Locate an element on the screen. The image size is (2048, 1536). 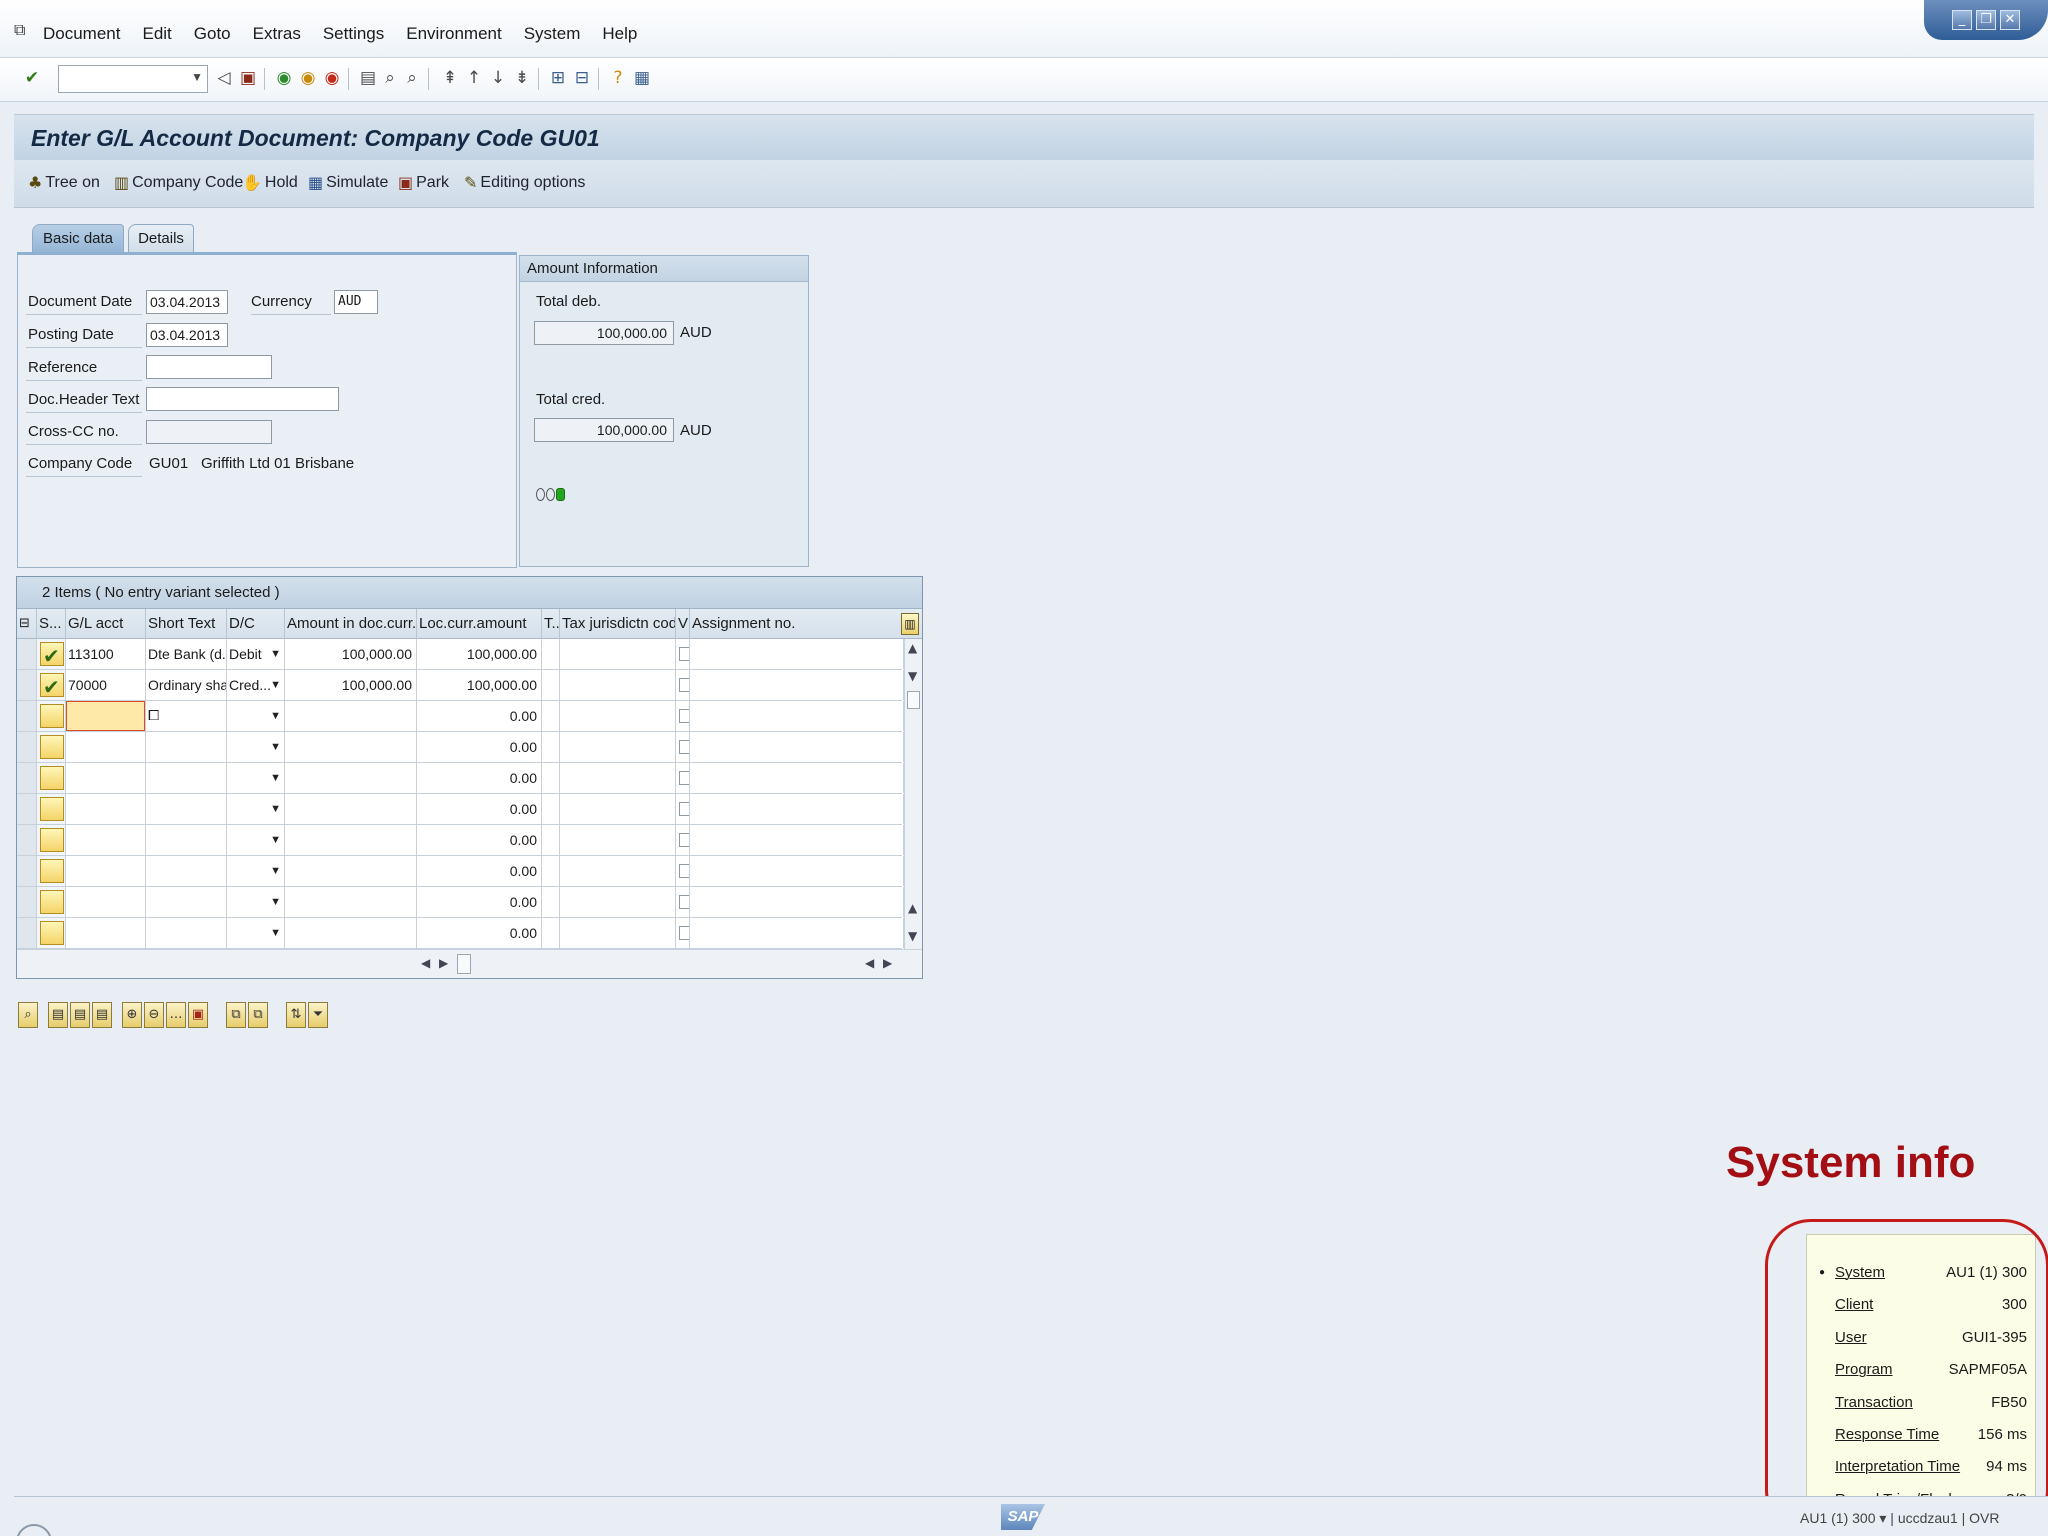
scroll-thumb is located at coordinates (464, 964).